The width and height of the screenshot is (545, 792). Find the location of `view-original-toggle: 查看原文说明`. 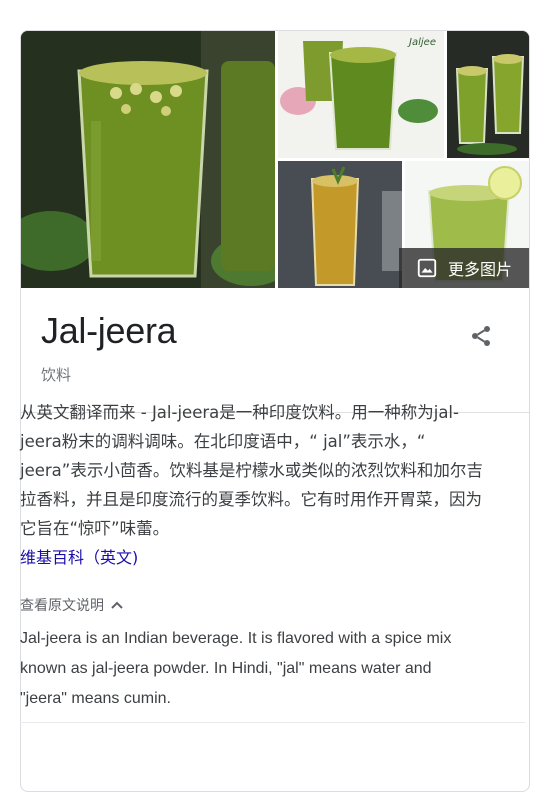

view-original-toggle: 查看原文说明 is located at coordinates (72, 605).